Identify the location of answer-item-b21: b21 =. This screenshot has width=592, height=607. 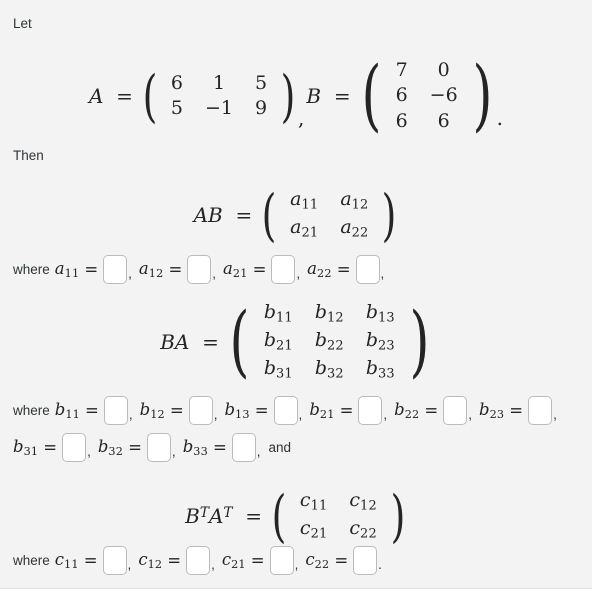
(346, 410).